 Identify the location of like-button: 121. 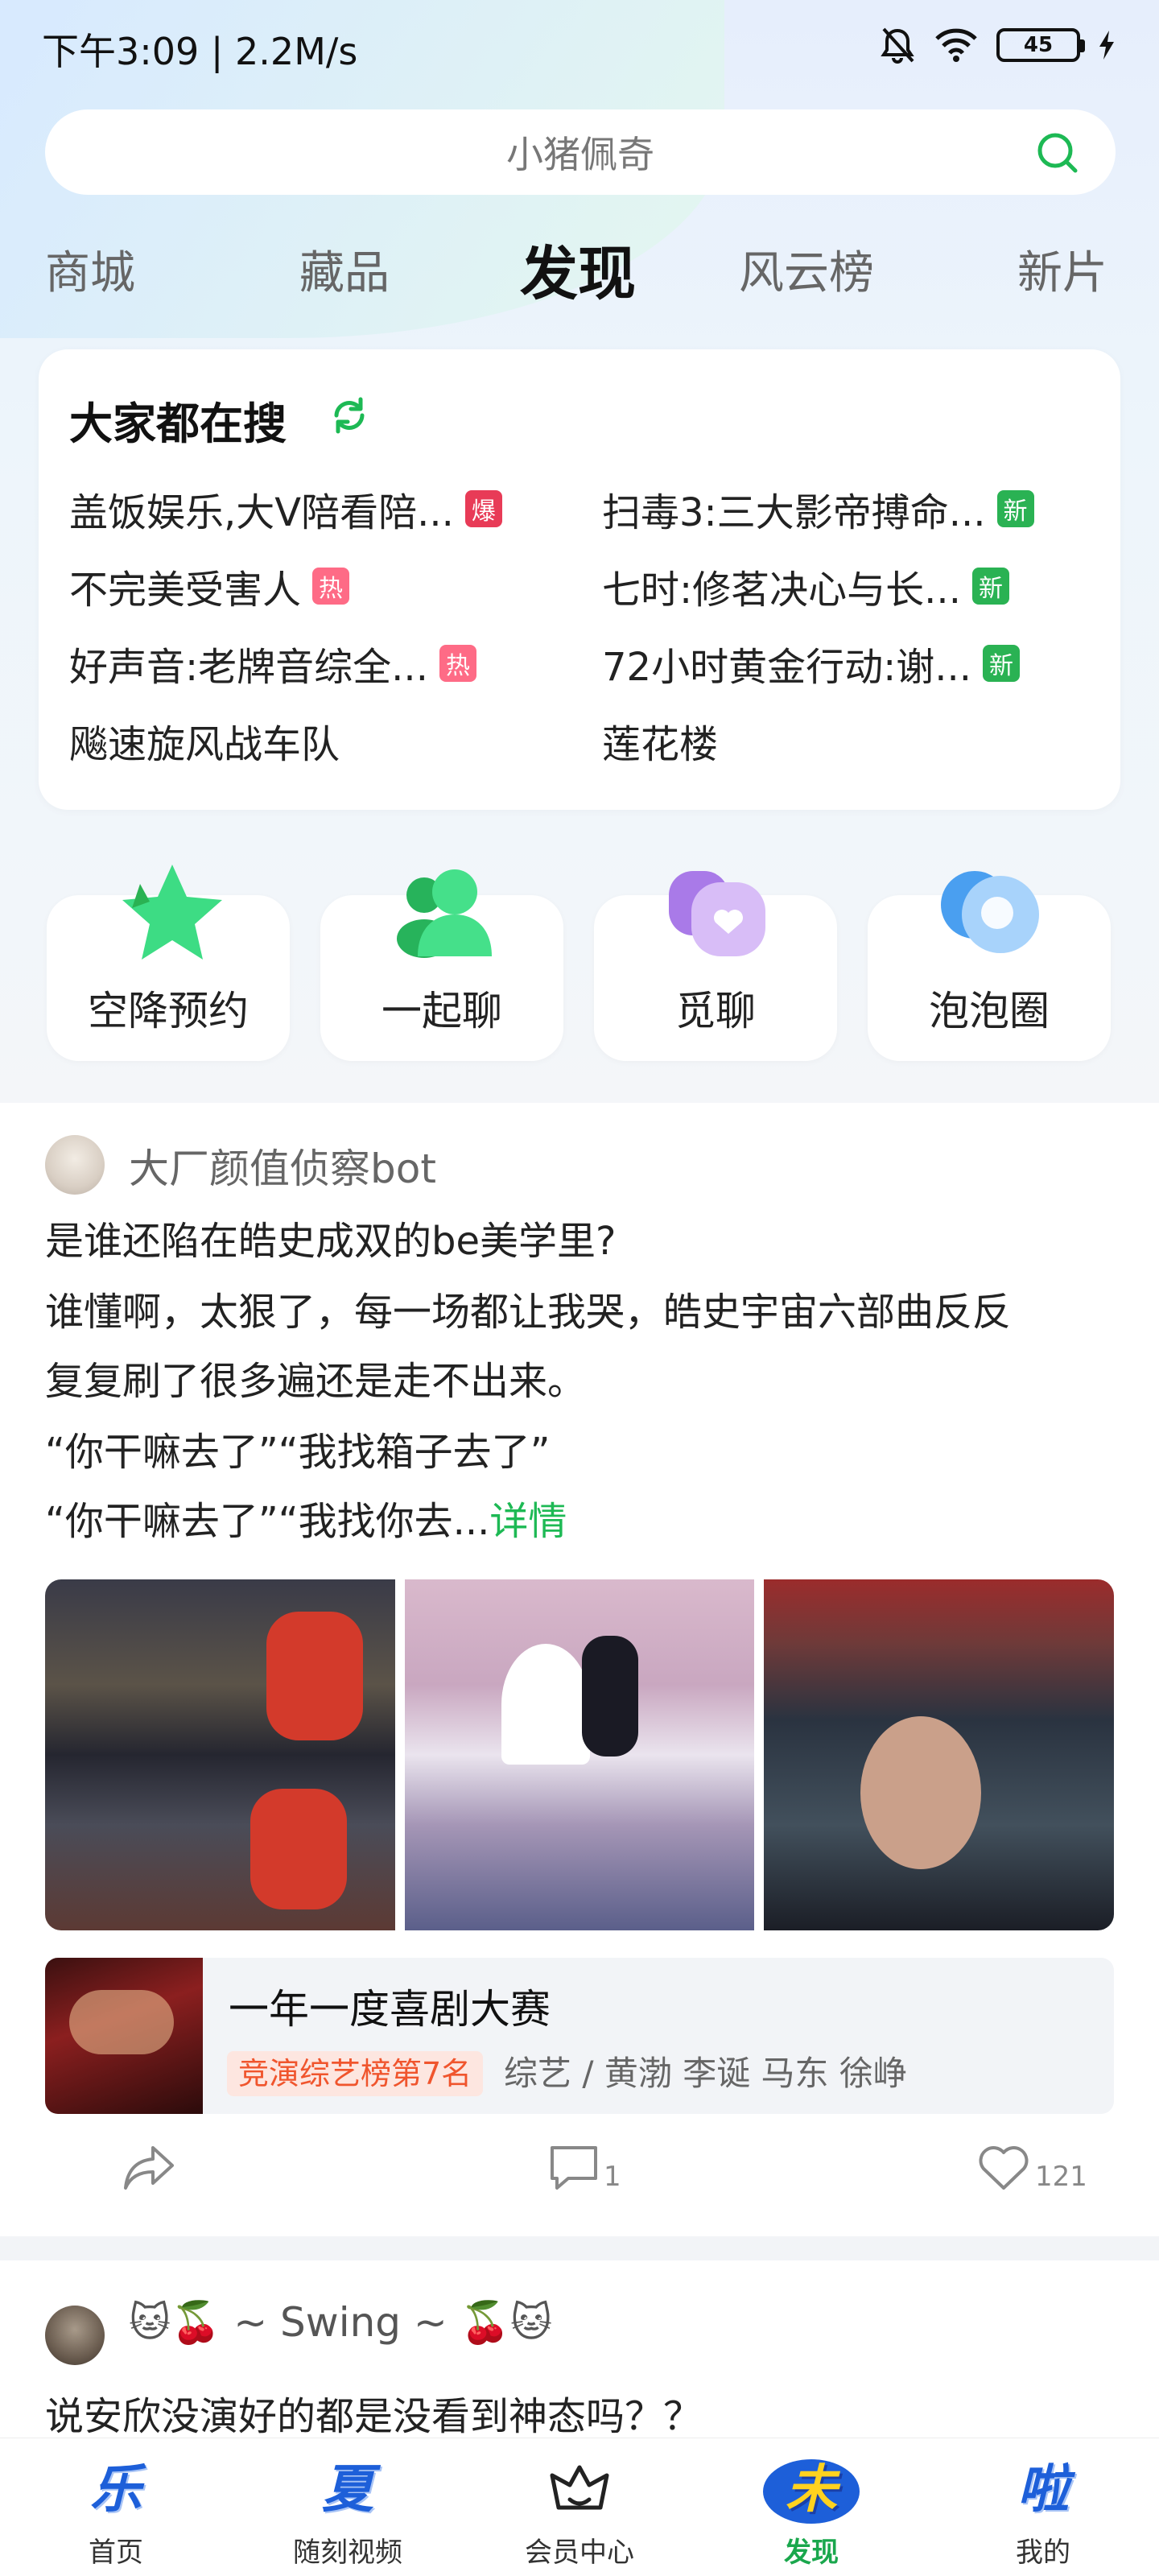
(1031, 2167).